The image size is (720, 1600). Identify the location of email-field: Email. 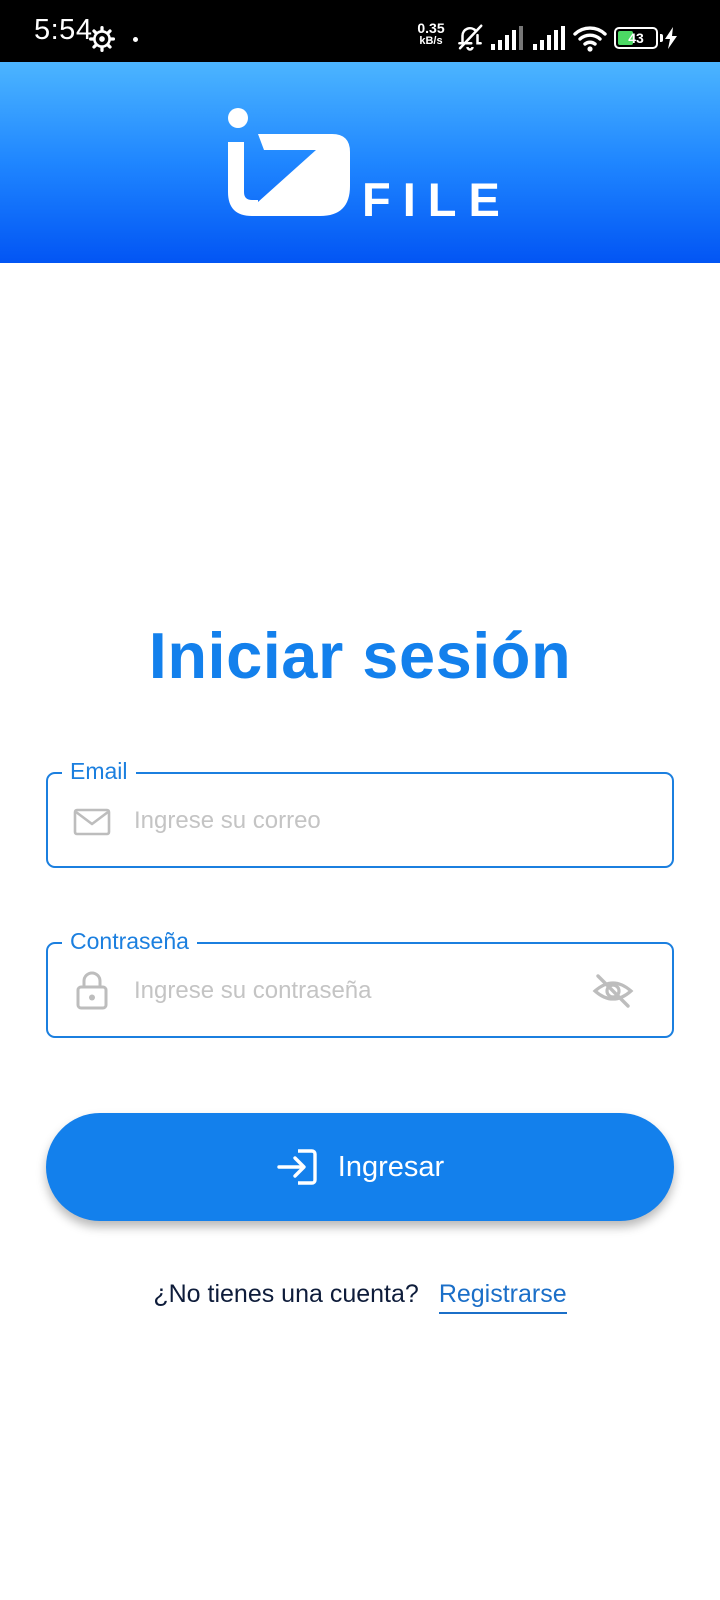
(360, 812).